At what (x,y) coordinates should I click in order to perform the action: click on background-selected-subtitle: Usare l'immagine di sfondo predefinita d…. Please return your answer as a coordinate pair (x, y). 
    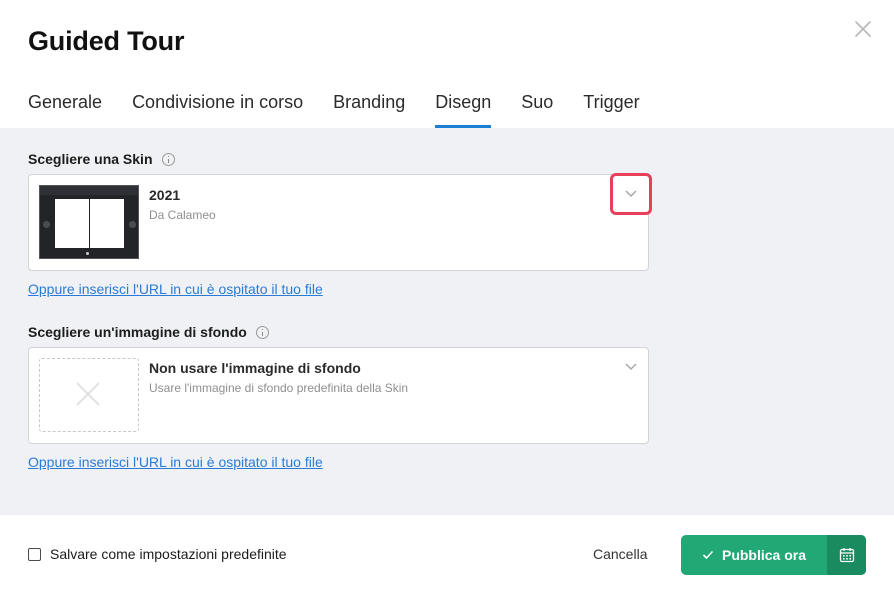
    Looking at the image, I should click on (279, 388).